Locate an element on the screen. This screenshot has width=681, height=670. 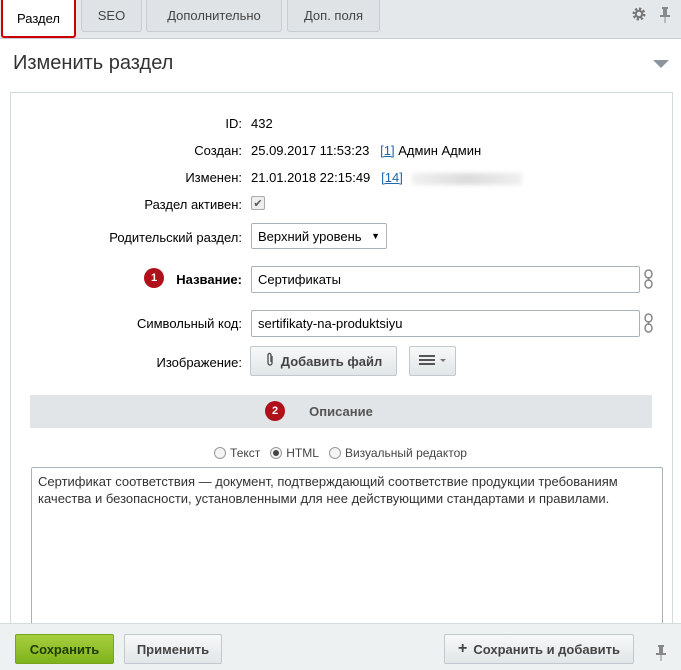
radio-visual-editor: Визуальный редактор is located at coordinates (397, 453).